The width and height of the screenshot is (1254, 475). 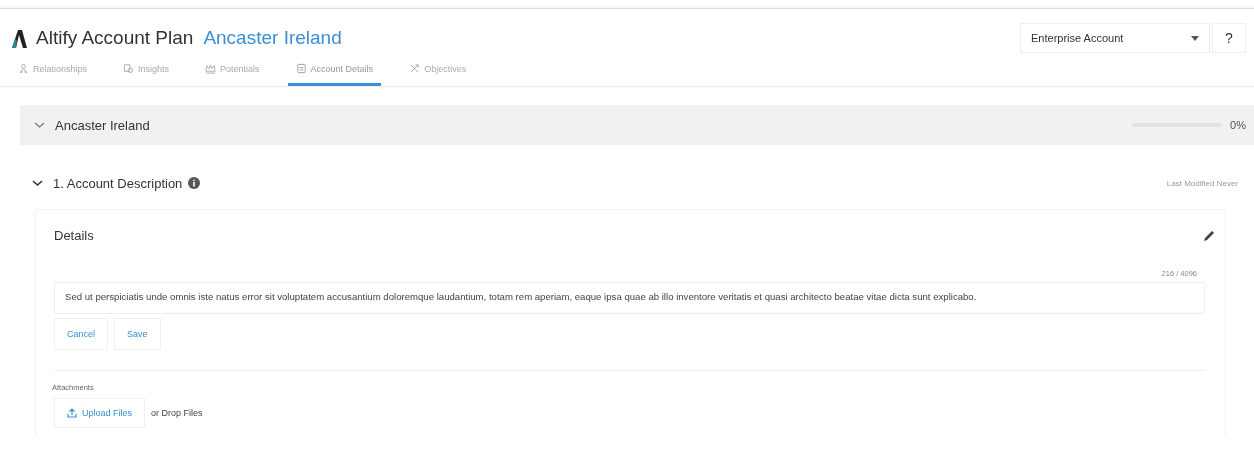 I want to click on plan-type-dropdown: Enterprise Account, so click(x=1115, y=38).